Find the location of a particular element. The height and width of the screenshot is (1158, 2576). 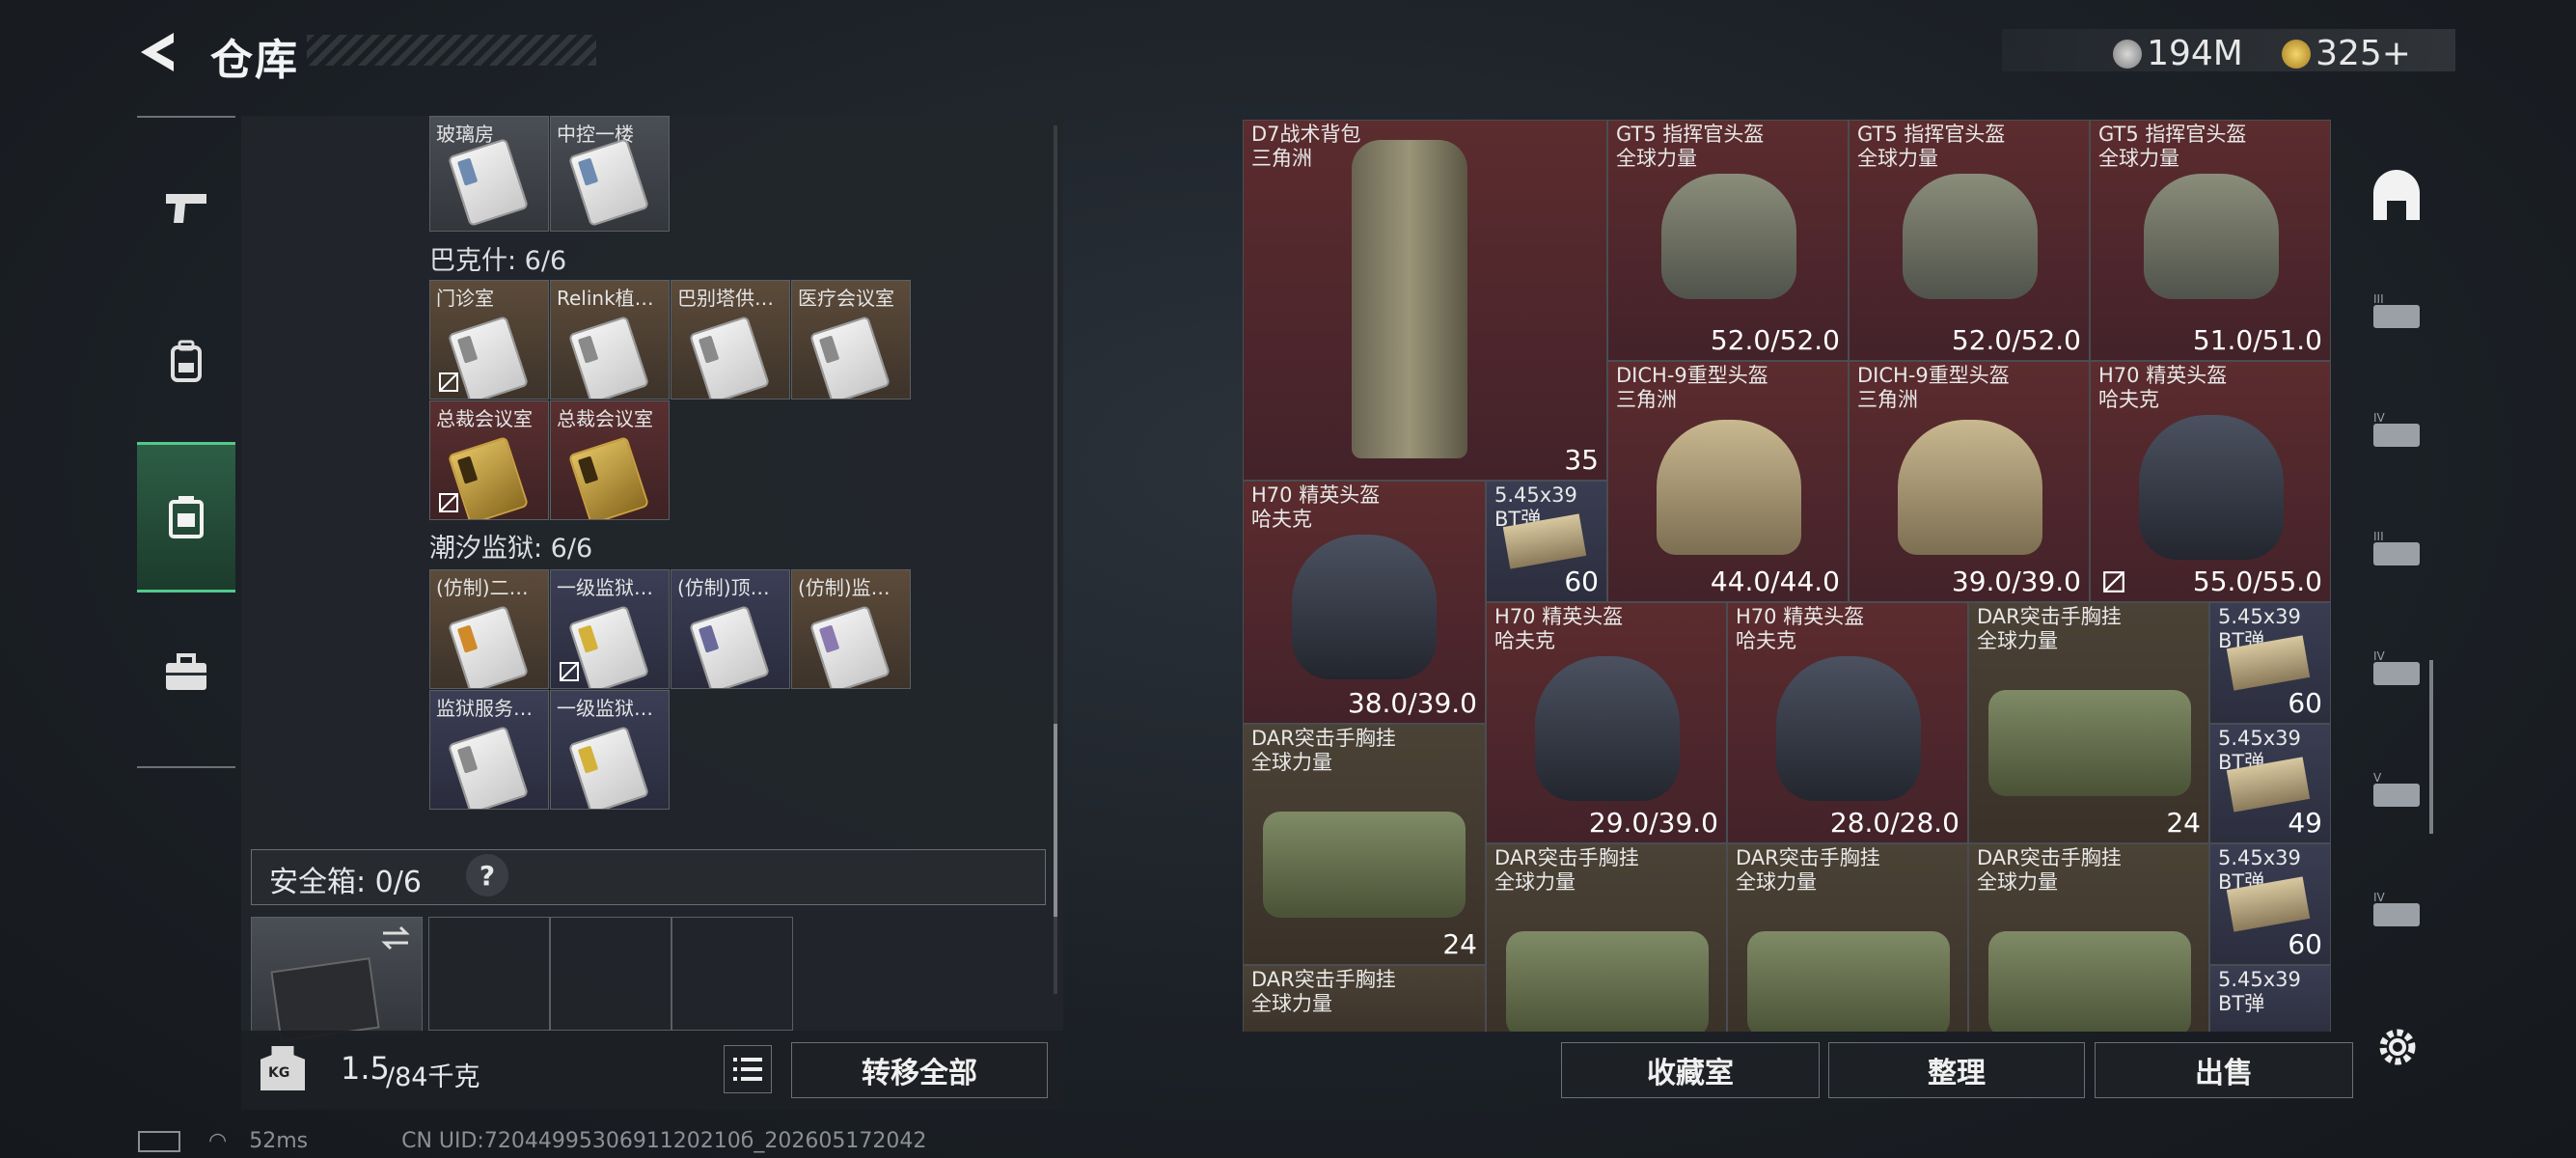

home-tab is located at coordinates (2397, 195).